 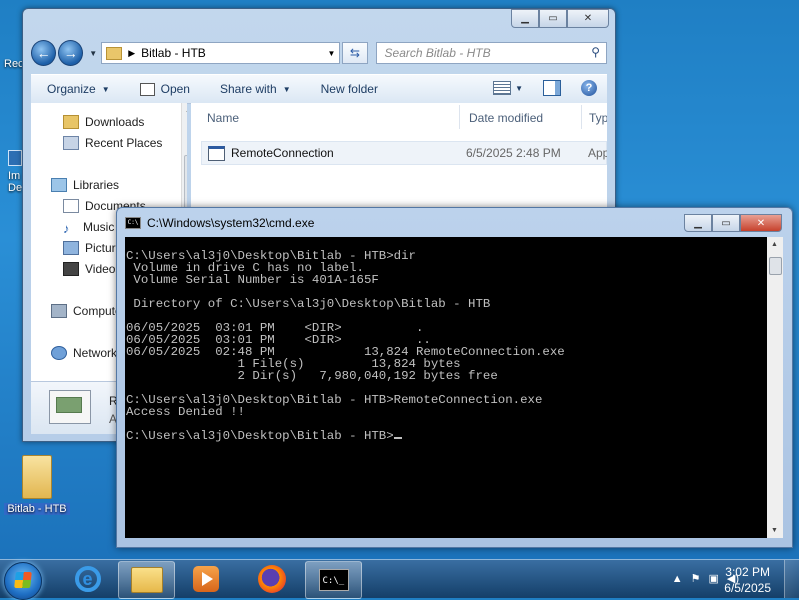 I want to click on cmd-icon: C:\, so click(x=133, y=223).